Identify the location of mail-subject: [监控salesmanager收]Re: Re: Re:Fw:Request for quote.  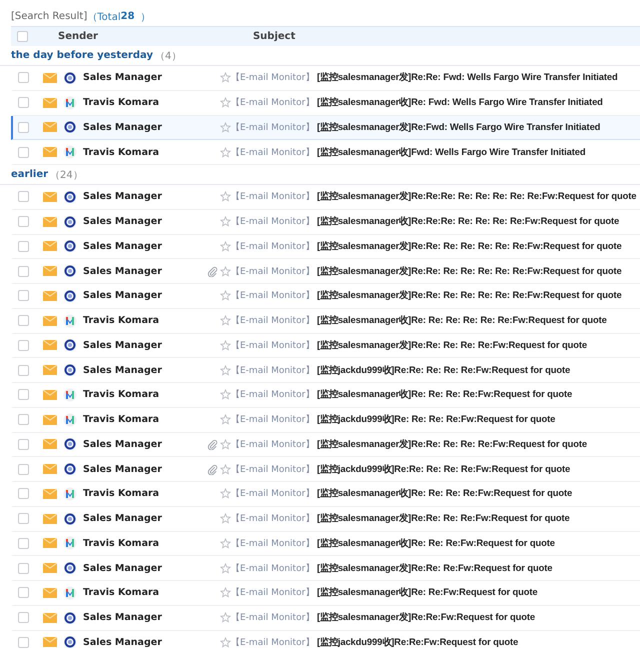
(436, 543).